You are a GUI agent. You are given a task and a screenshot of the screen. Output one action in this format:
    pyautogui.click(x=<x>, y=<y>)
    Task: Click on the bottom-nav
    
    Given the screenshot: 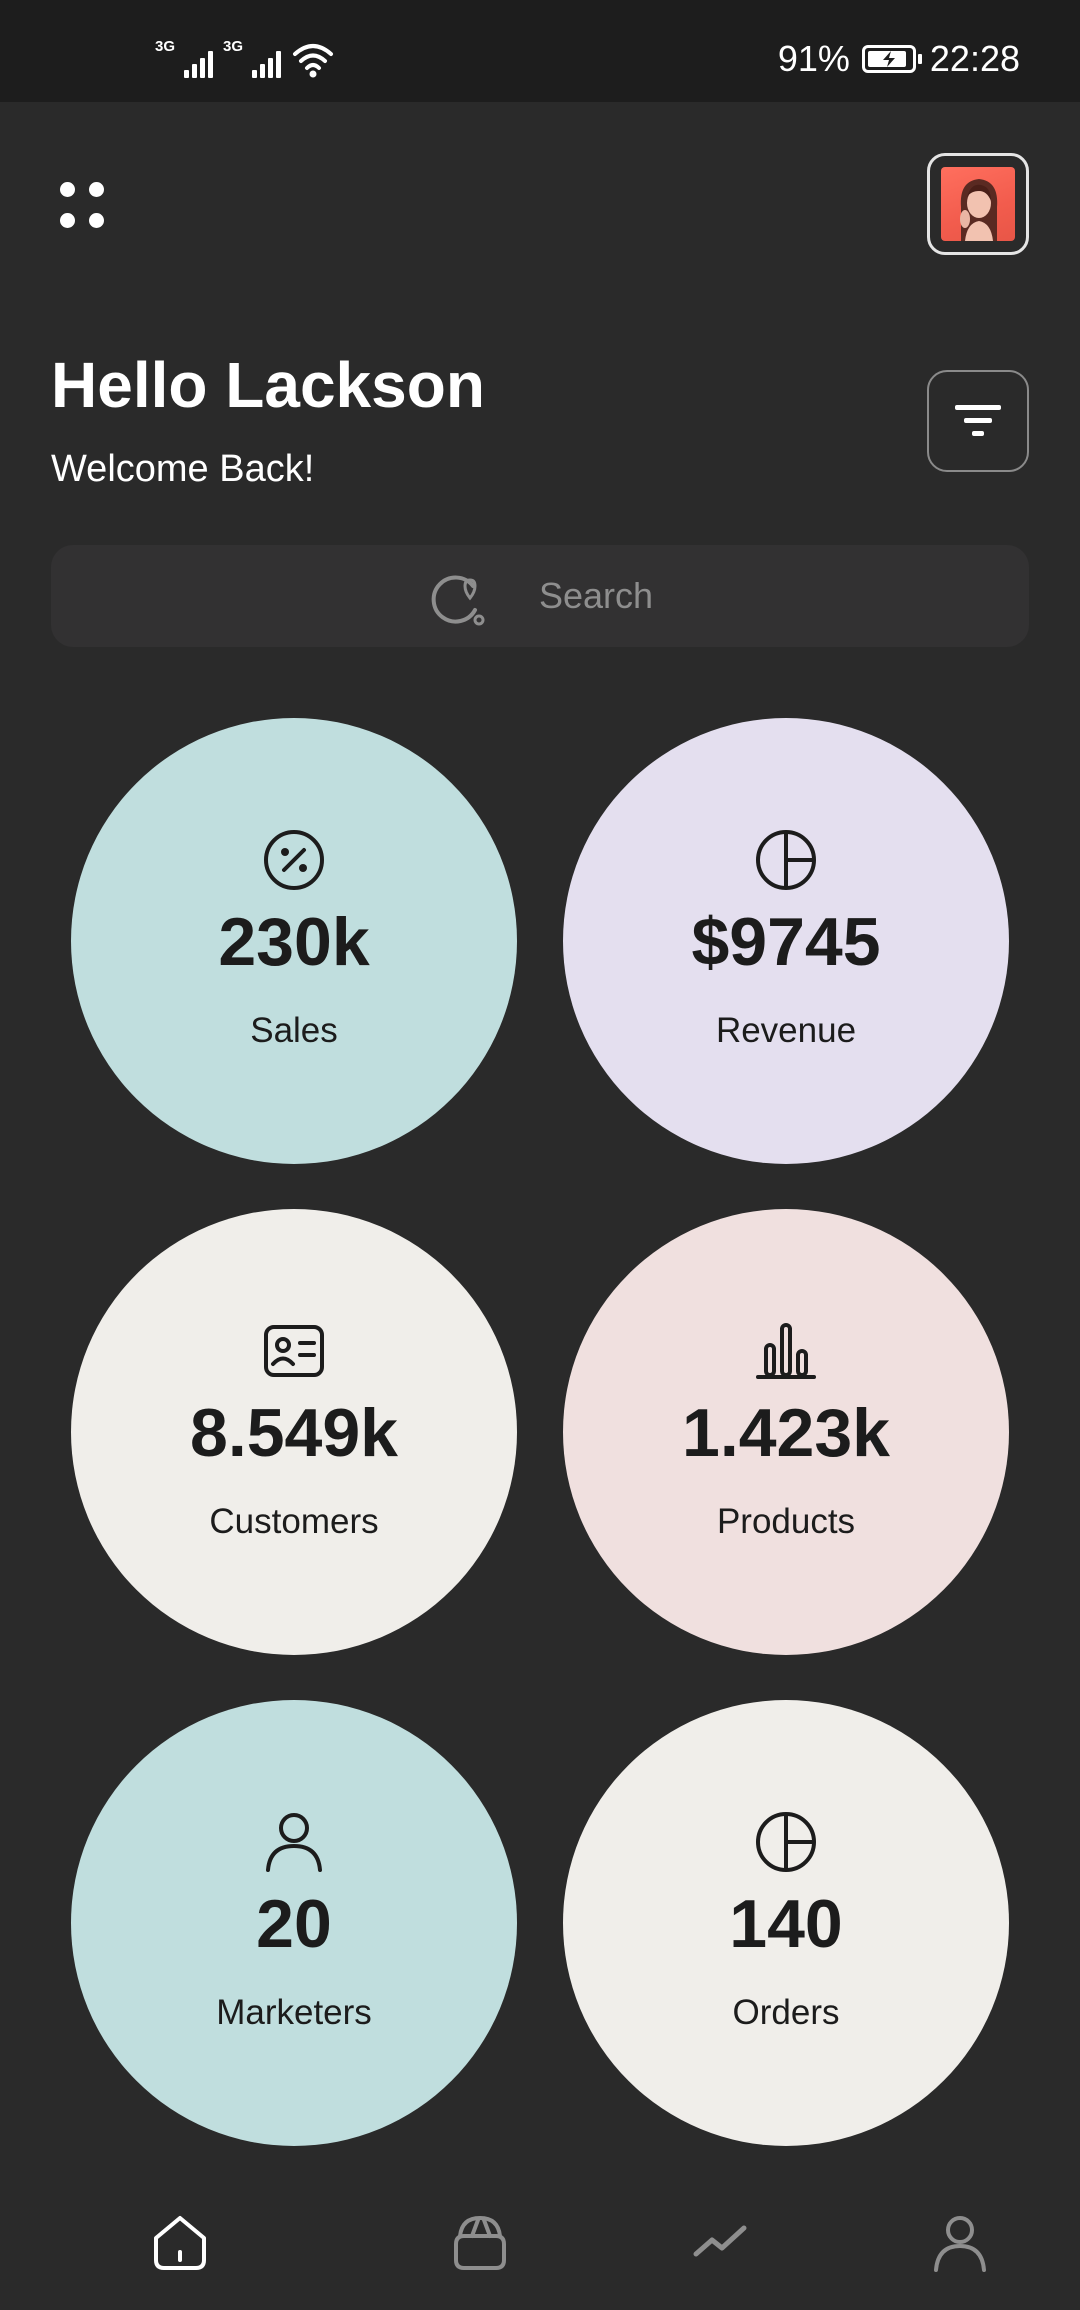 What is the action you would take?
    pyautogui.click(x=540, y=2240)
    